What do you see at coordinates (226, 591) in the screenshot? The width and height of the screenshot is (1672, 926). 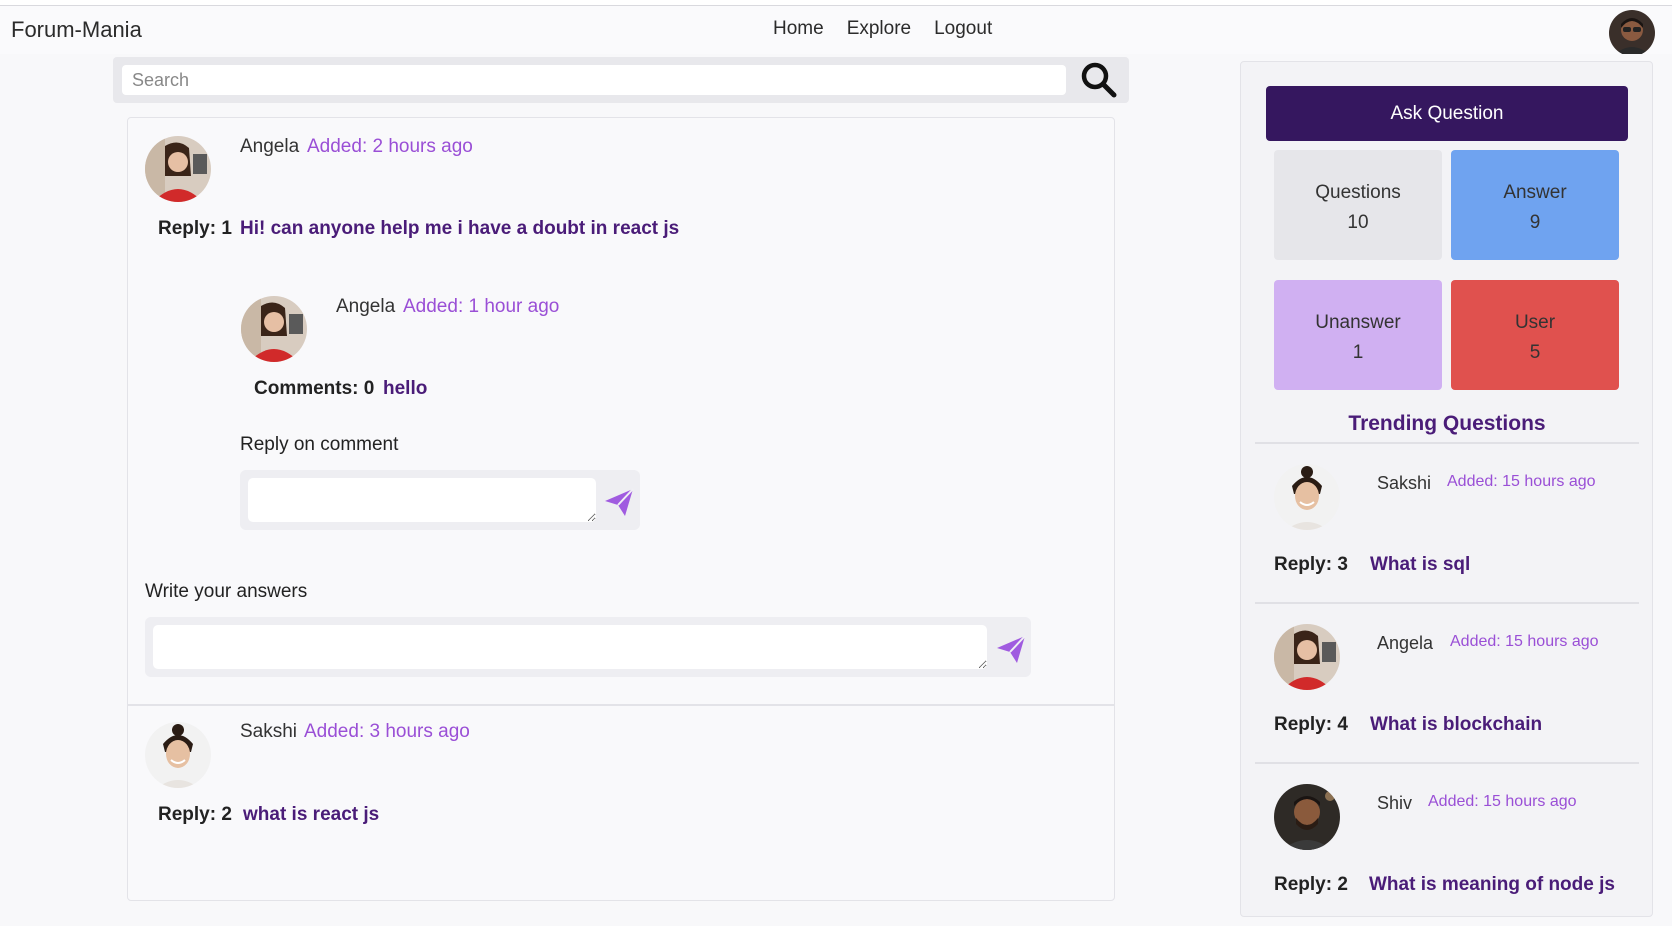 I see `write-answer-label: Write your answers` at bounding box center [226, 591].